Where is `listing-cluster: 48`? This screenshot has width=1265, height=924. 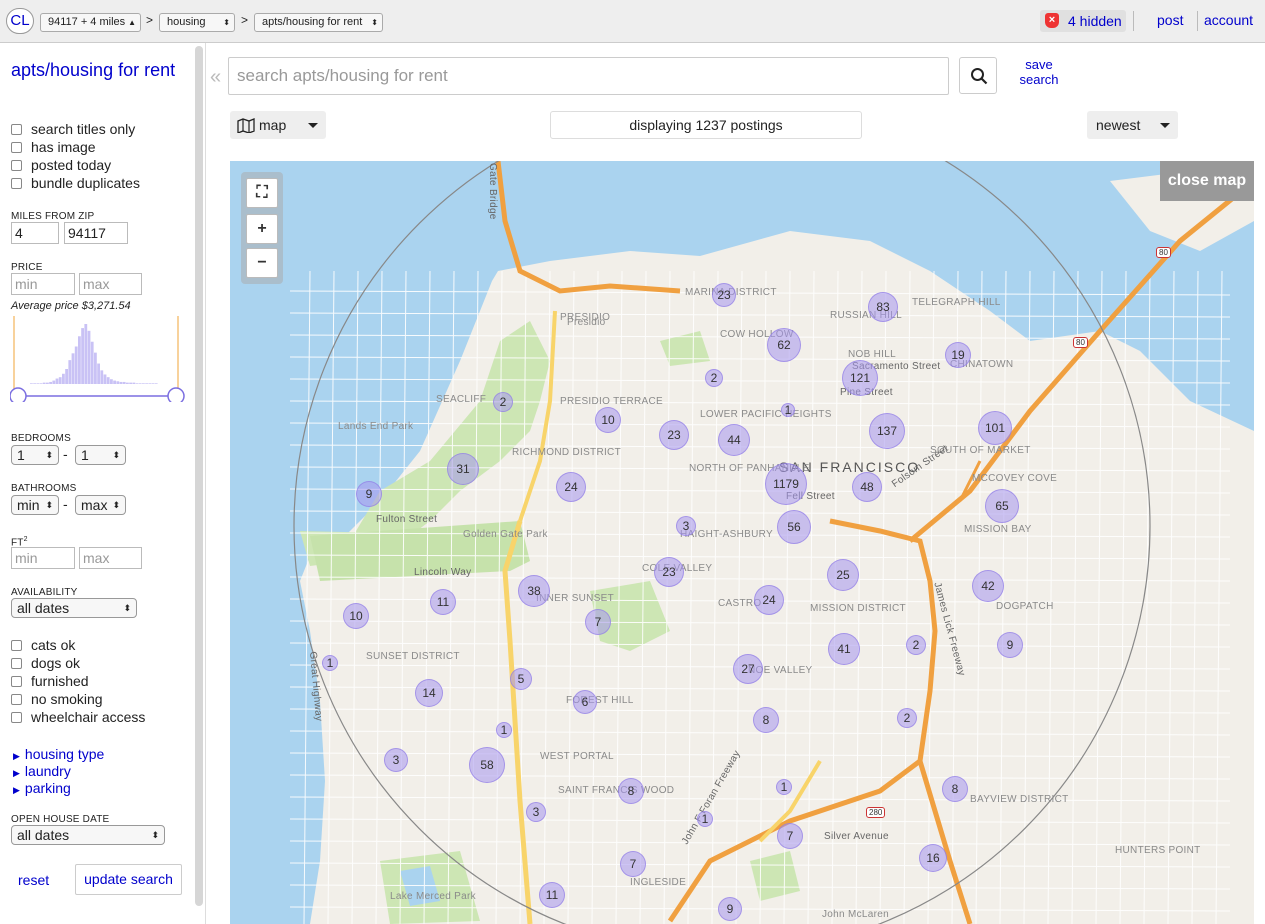 listing-cluster: 48 is located at coordinates (867, 487).